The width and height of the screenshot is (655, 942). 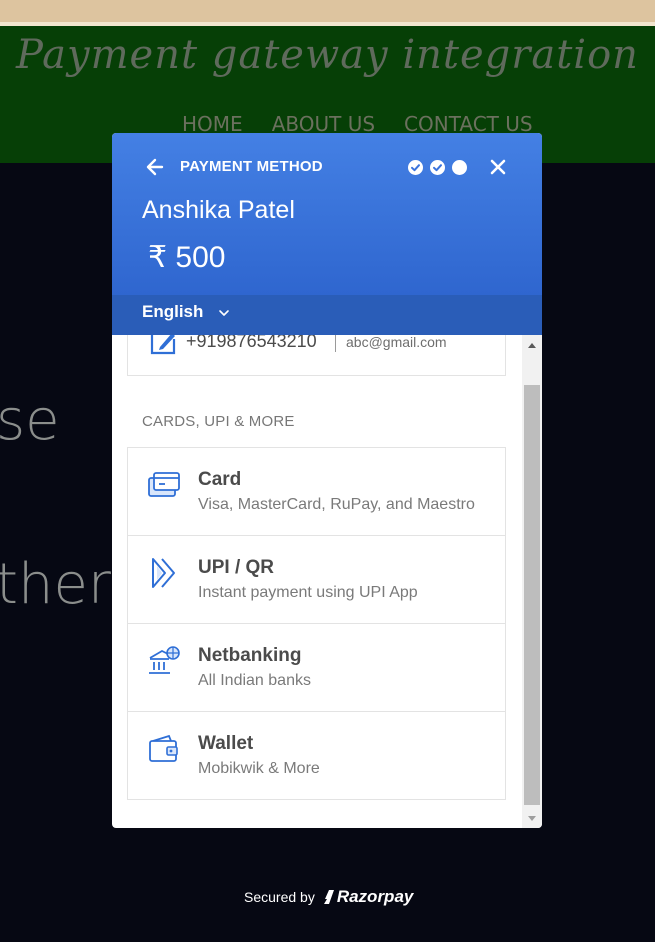 What do you see at coordinates (30, 420) in the screenshot?
I see `background-text-1: se` at bounding box center [30, 420].